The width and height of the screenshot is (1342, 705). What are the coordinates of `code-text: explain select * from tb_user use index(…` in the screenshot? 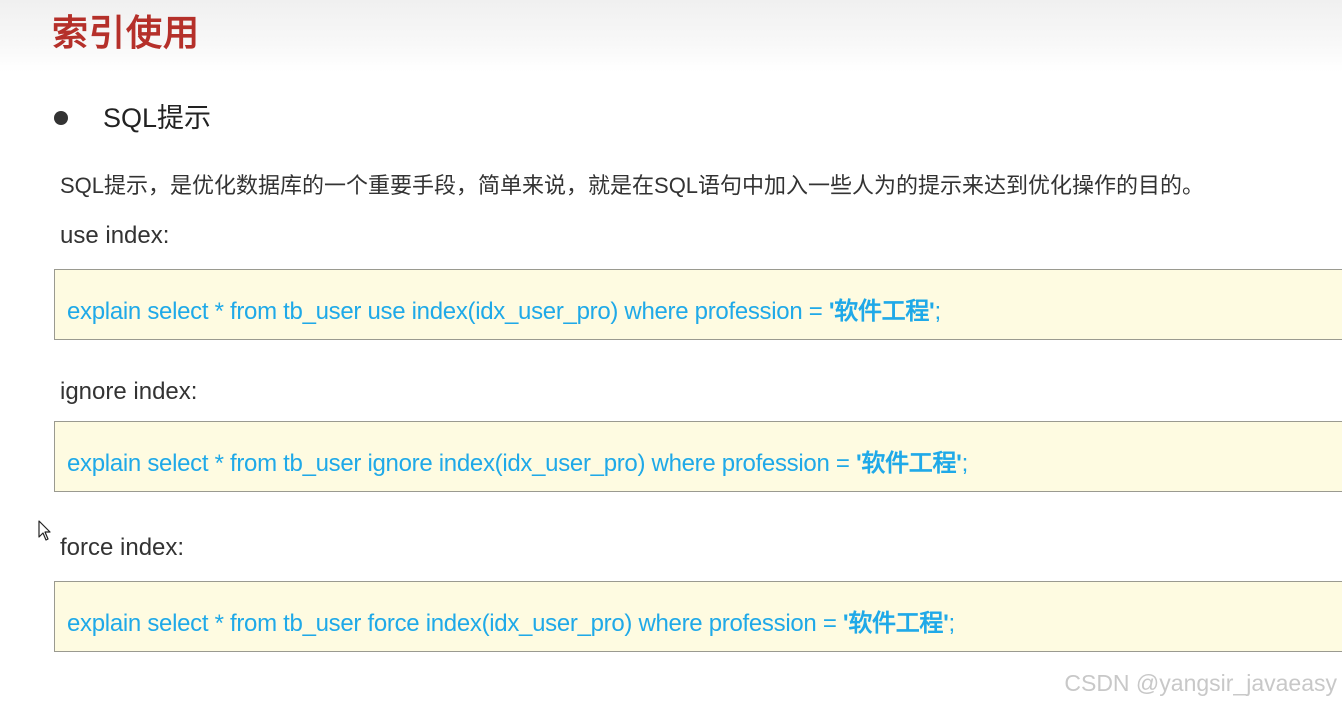 It's located at (448, 311).